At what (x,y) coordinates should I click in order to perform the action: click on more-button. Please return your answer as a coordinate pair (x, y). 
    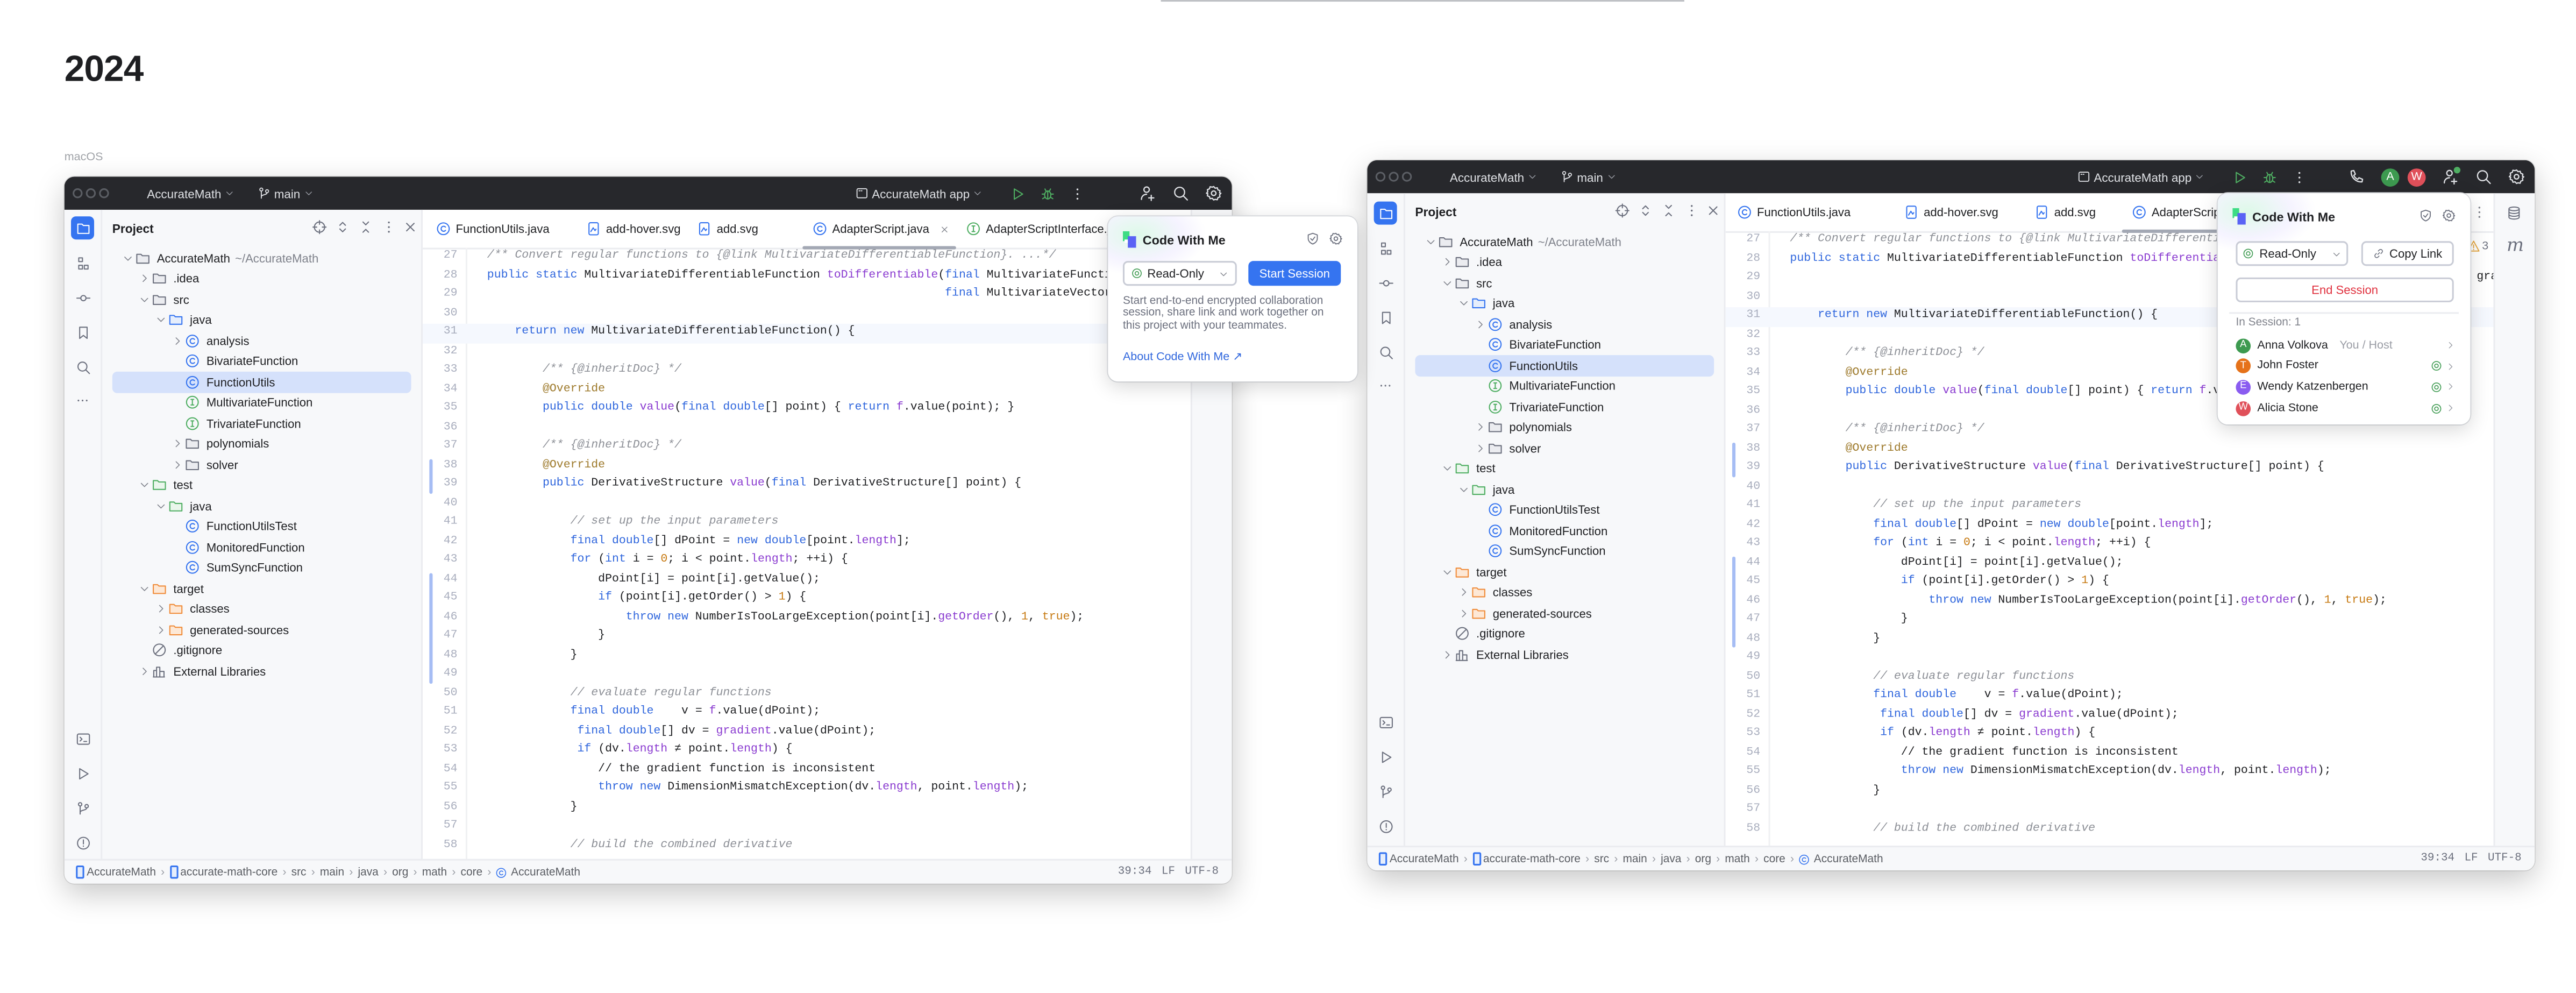
    Looking at the image, I should click on (2300, 176).